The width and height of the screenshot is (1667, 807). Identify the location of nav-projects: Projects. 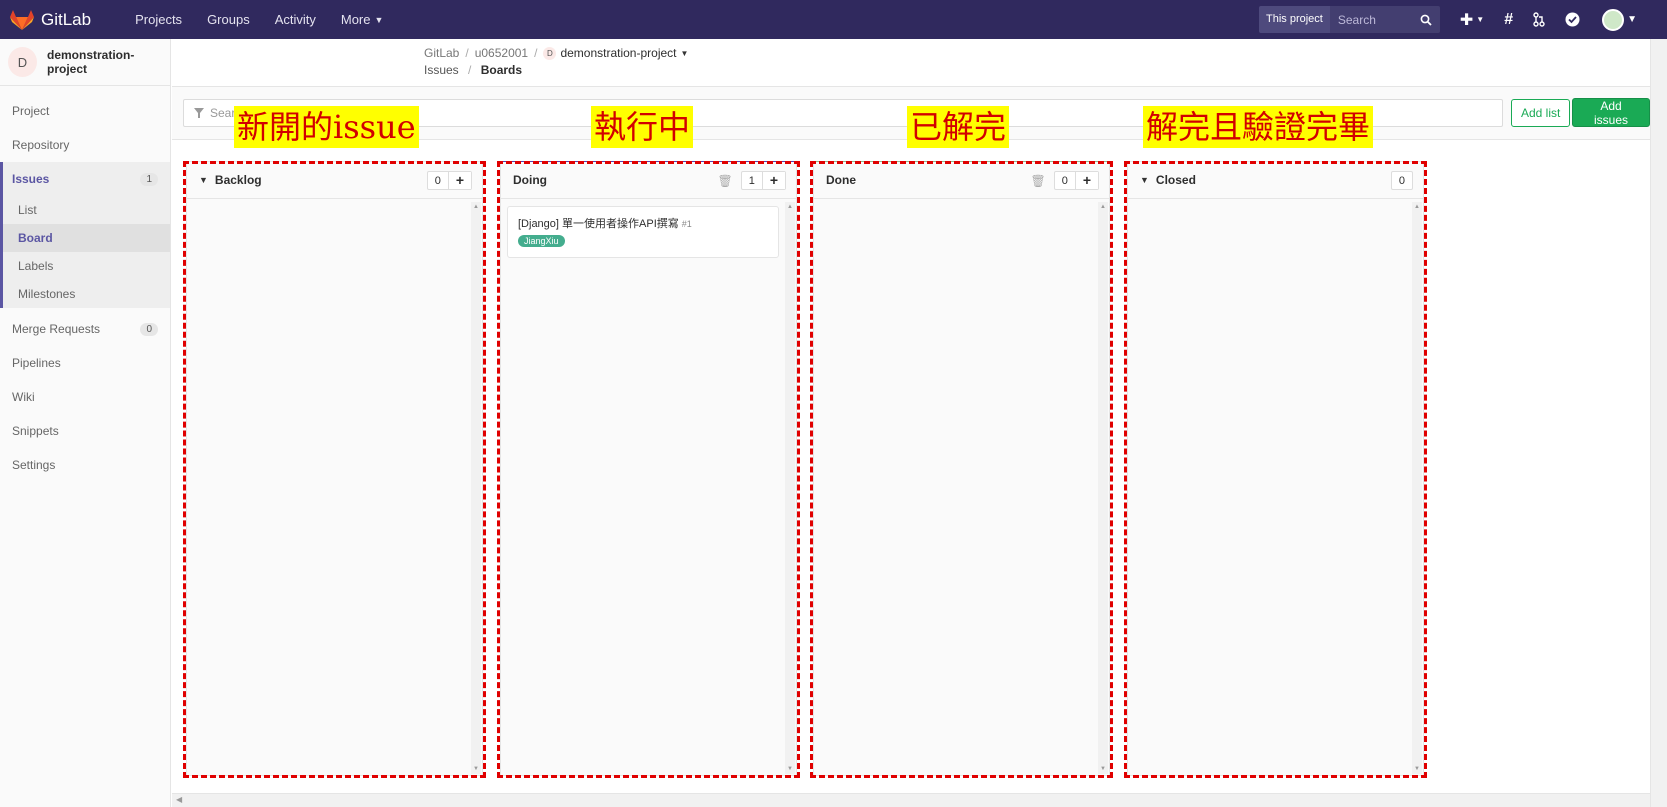
(158, 19).